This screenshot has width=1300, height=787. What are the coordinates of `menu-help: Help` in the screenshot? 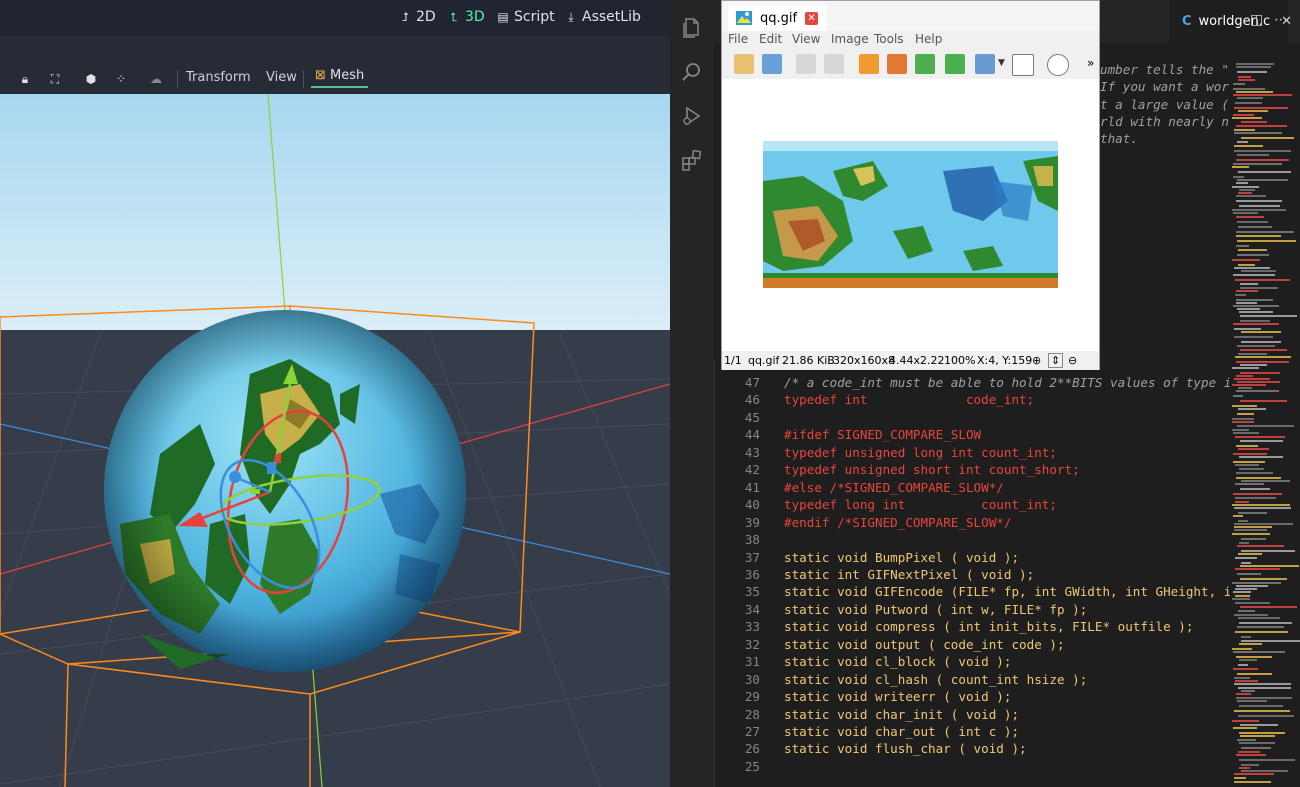 It's located at (928, 39).